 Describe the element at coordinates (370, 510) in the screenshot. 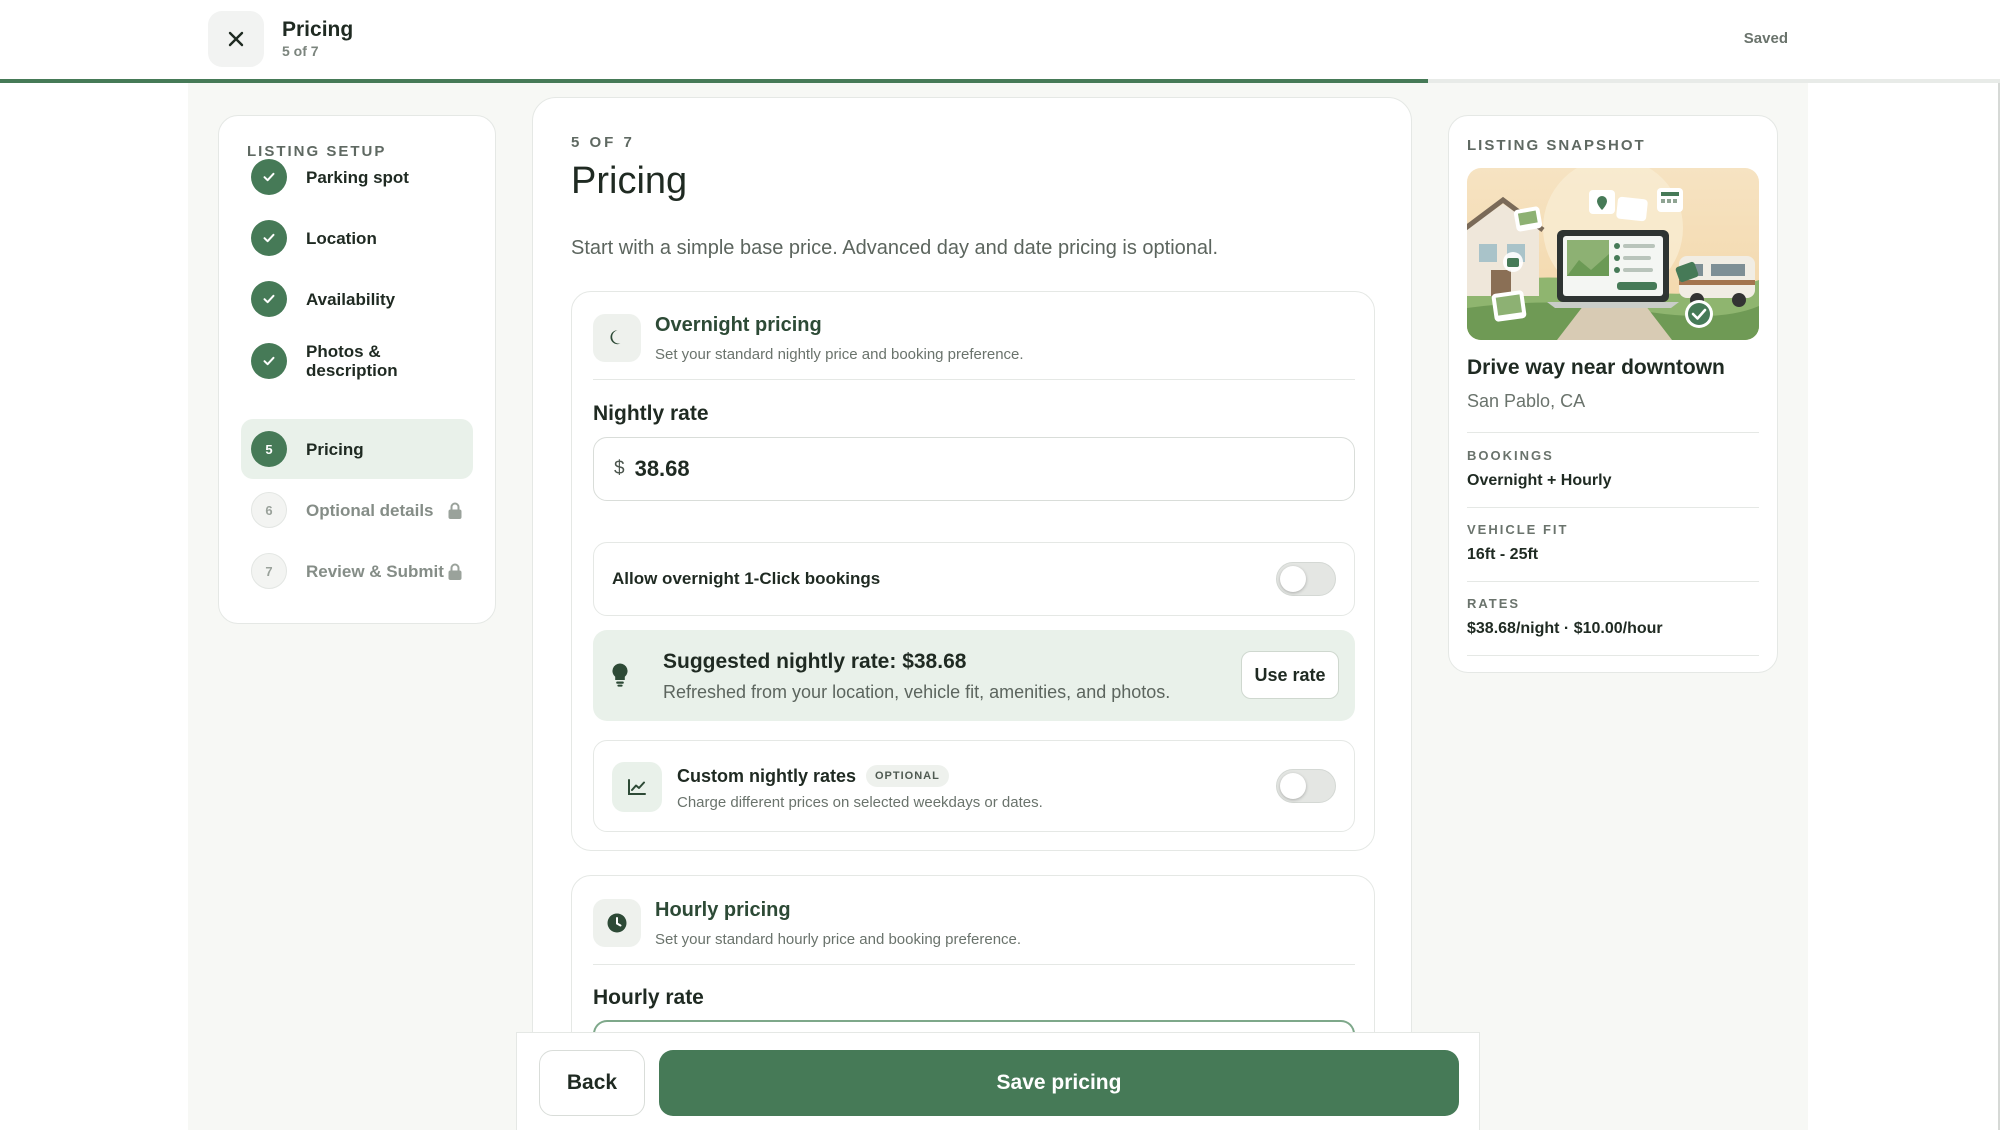

I see `step-label: Optional details` at that location.